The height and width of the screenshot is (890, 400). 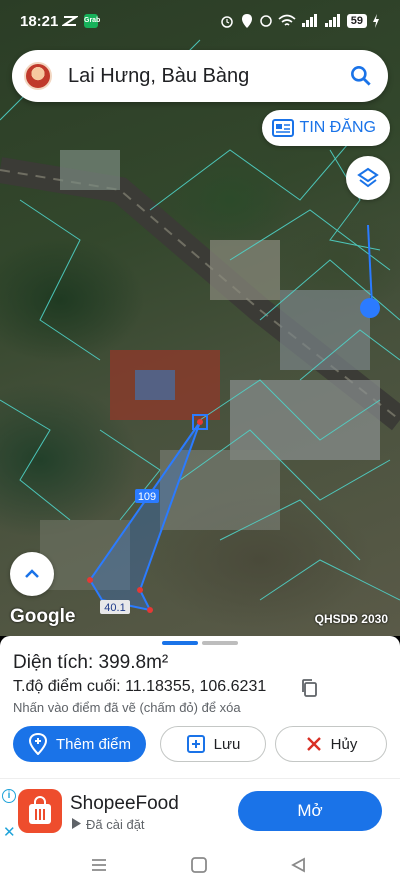 I want to click on area-text: Diện tích: 399.8m², so click(x=90, y=663).